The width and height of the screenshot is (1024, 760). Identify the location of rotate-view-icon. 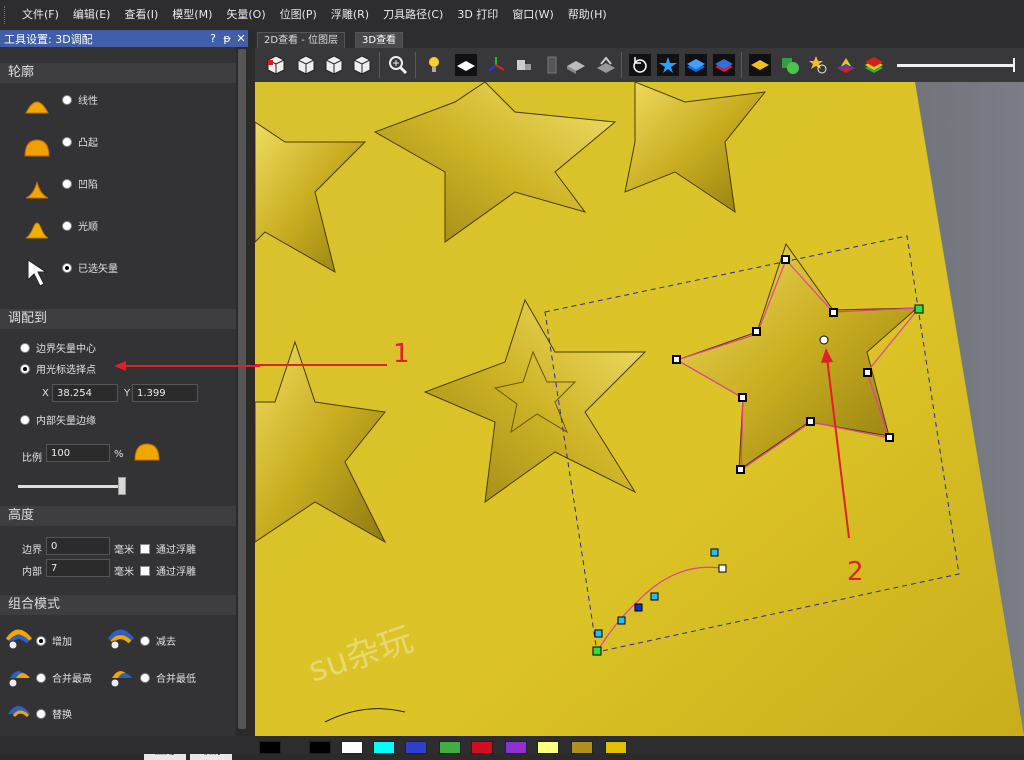
(640, 65).